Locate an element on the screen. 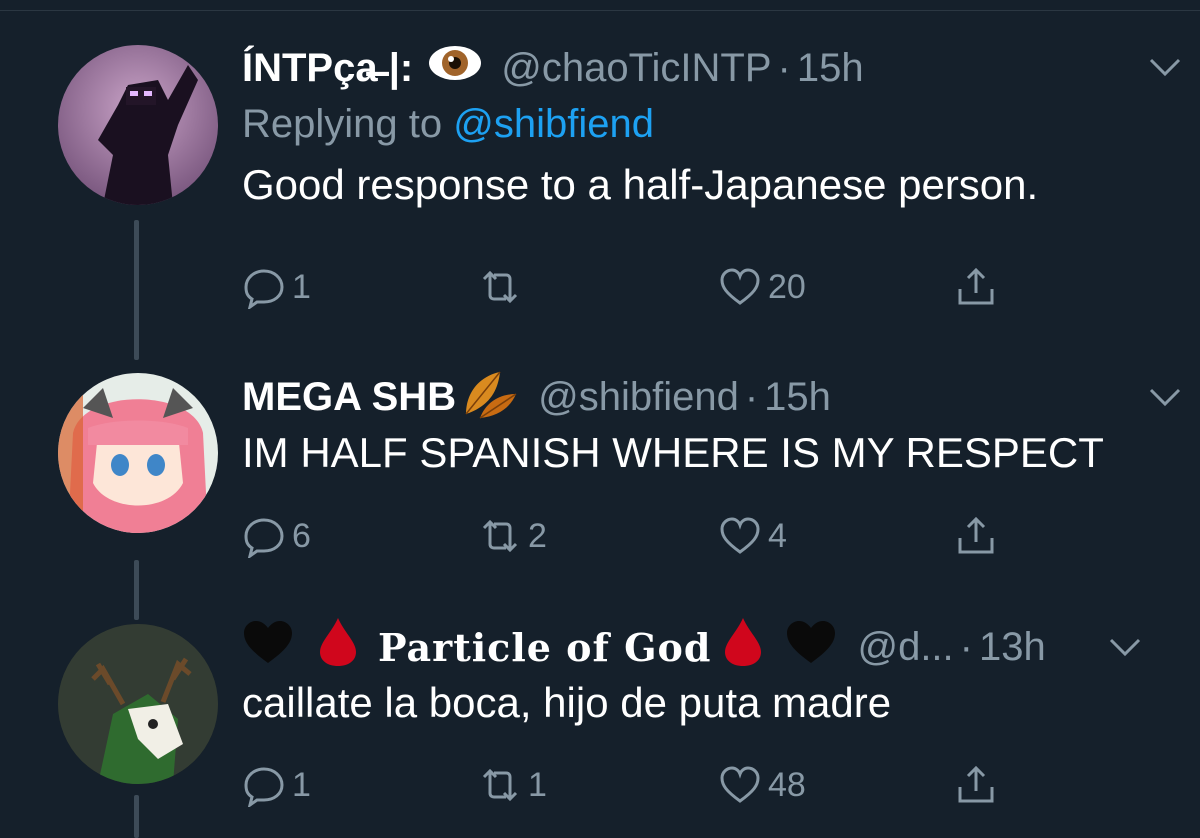  fallen-leaf-icon is located at coordinates (490, 397).